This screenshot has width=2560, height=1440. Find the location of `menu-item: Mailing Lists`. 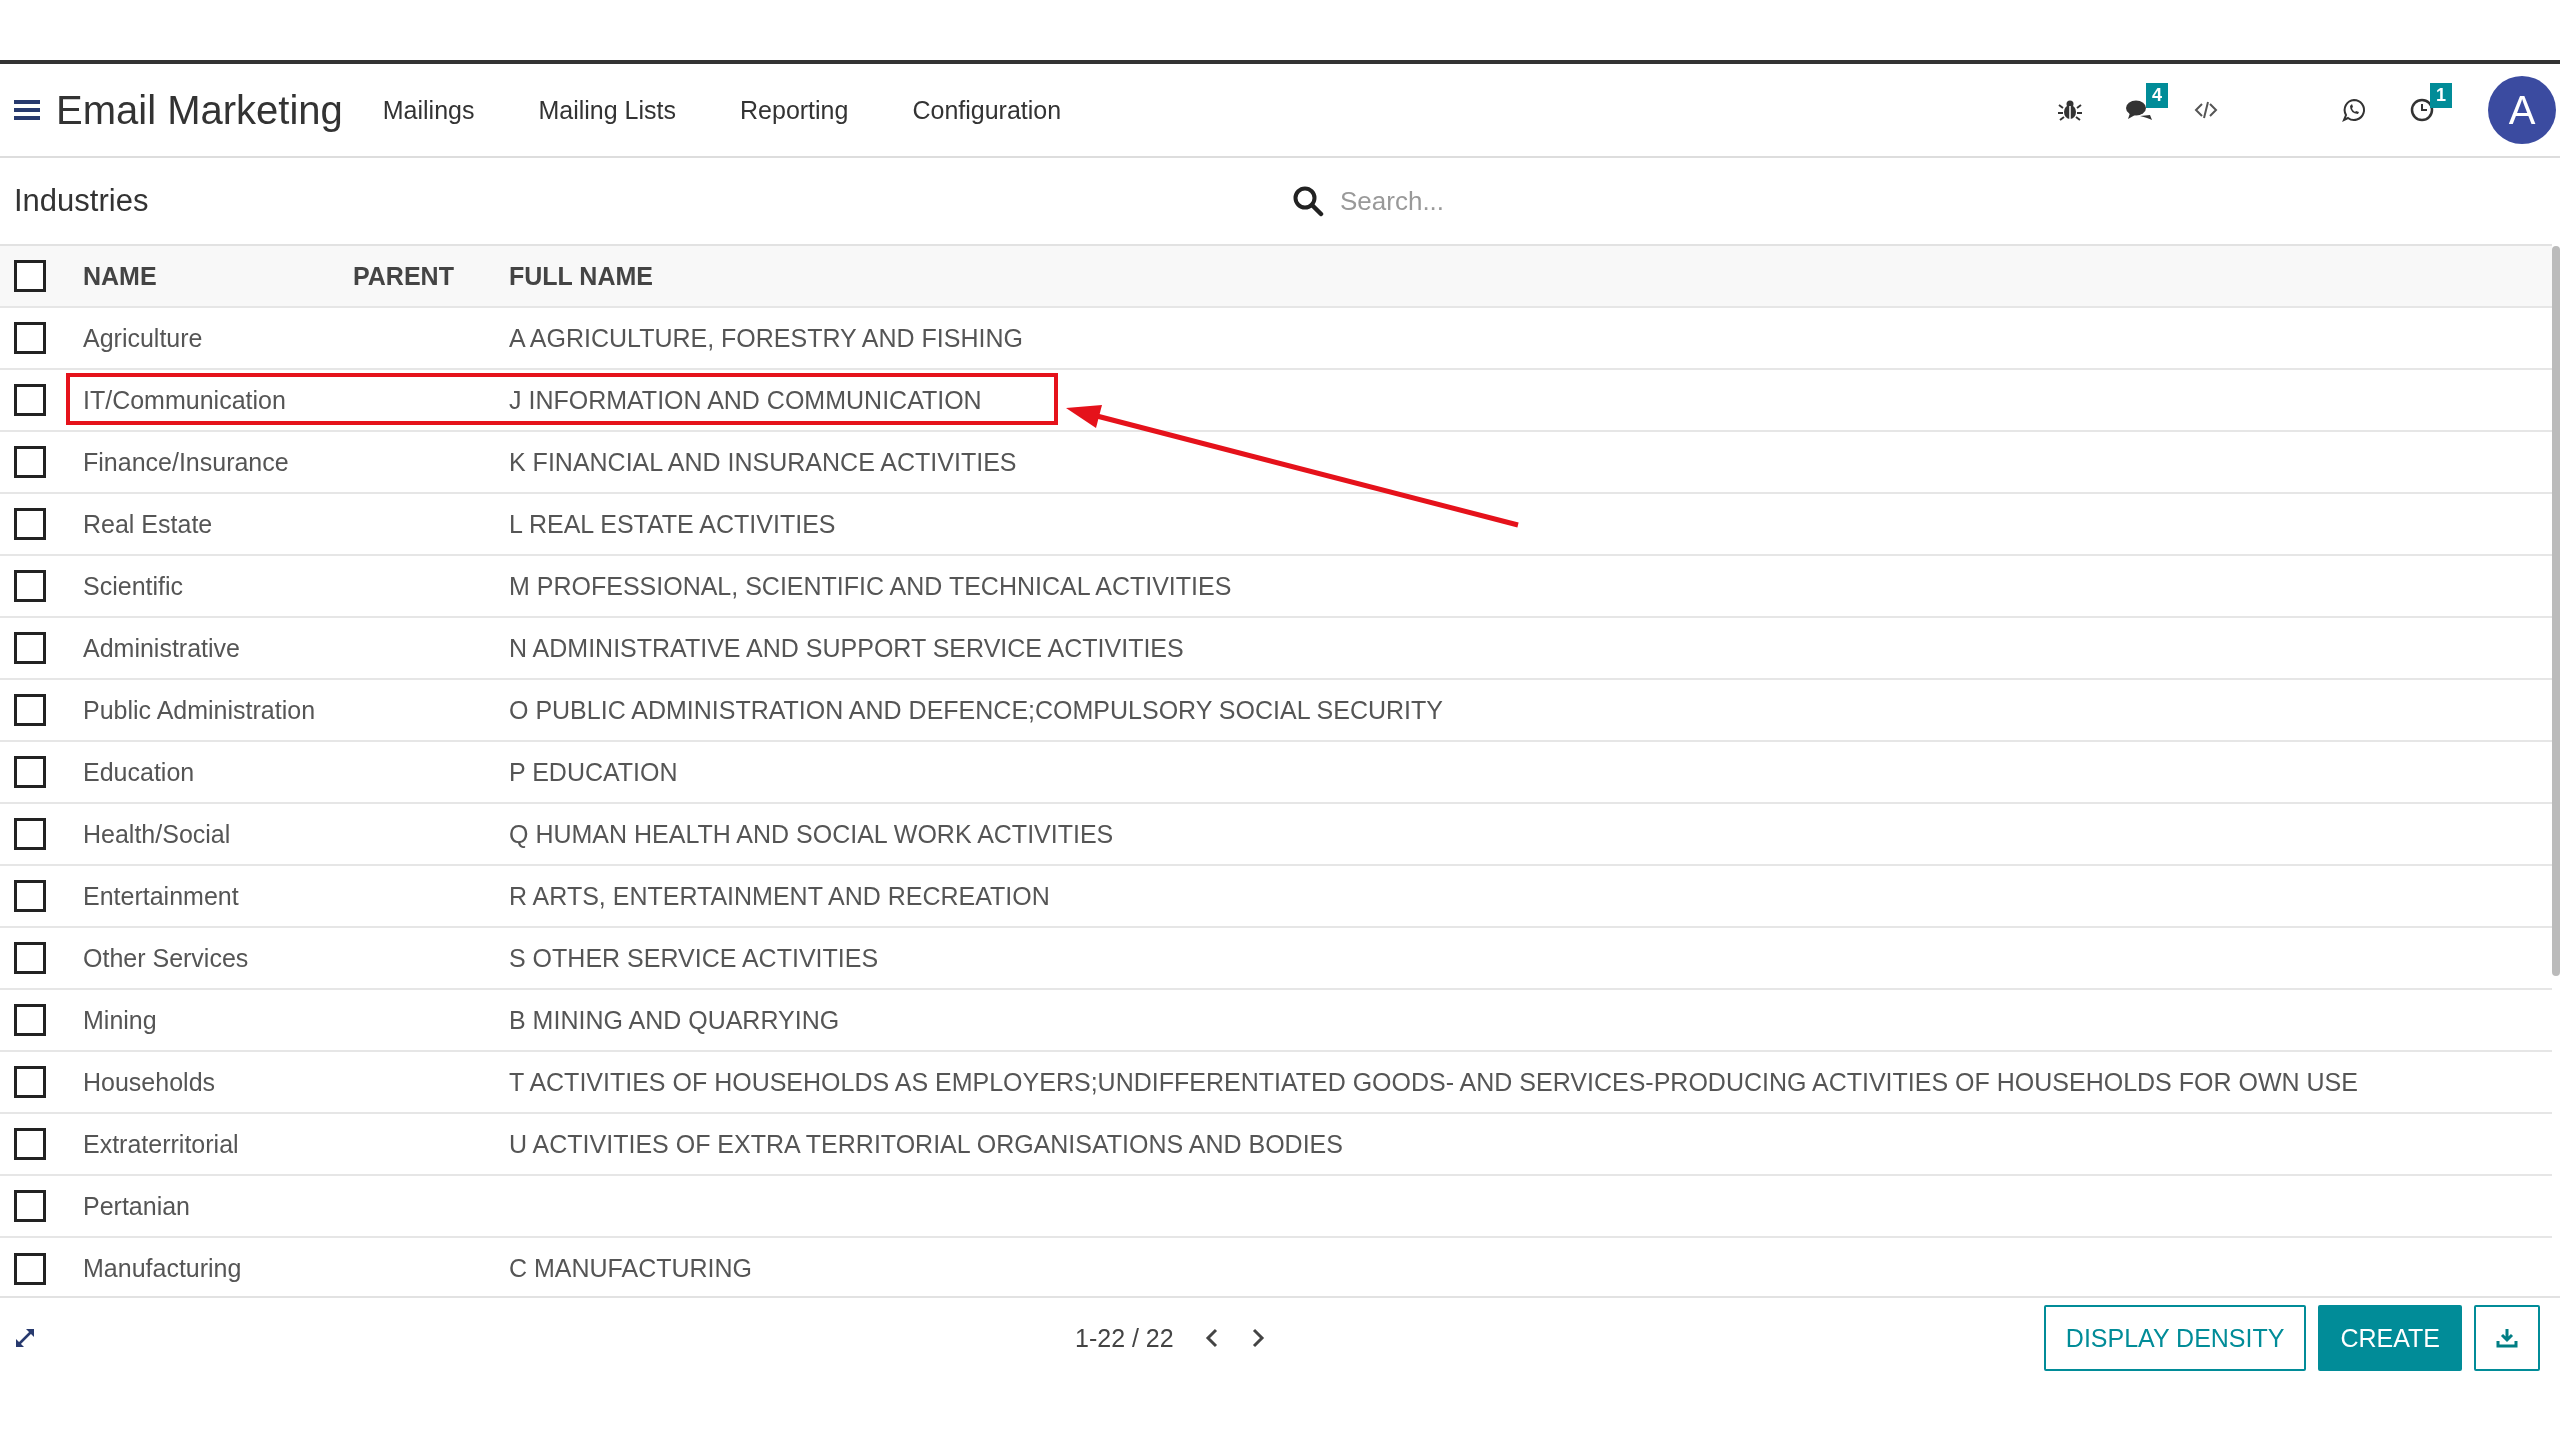

menu-item: Mailing Lists is located at coordinates (607, 110).